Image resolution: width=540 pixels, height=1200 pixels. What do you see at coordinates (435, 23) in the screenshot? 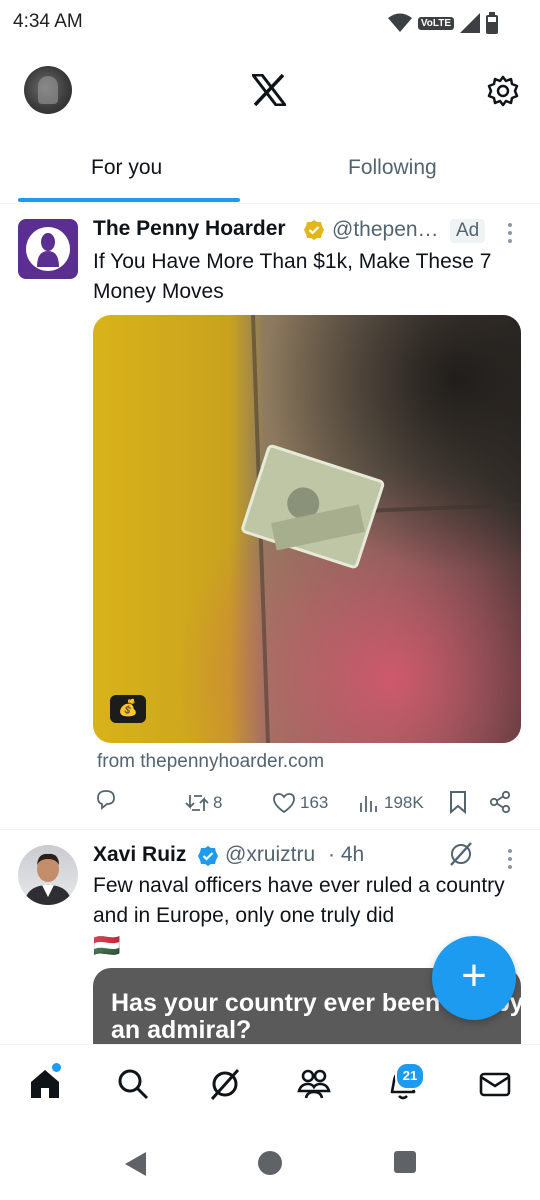
I see `volte-badge: VoLTE` at bounding box center [435, 23].